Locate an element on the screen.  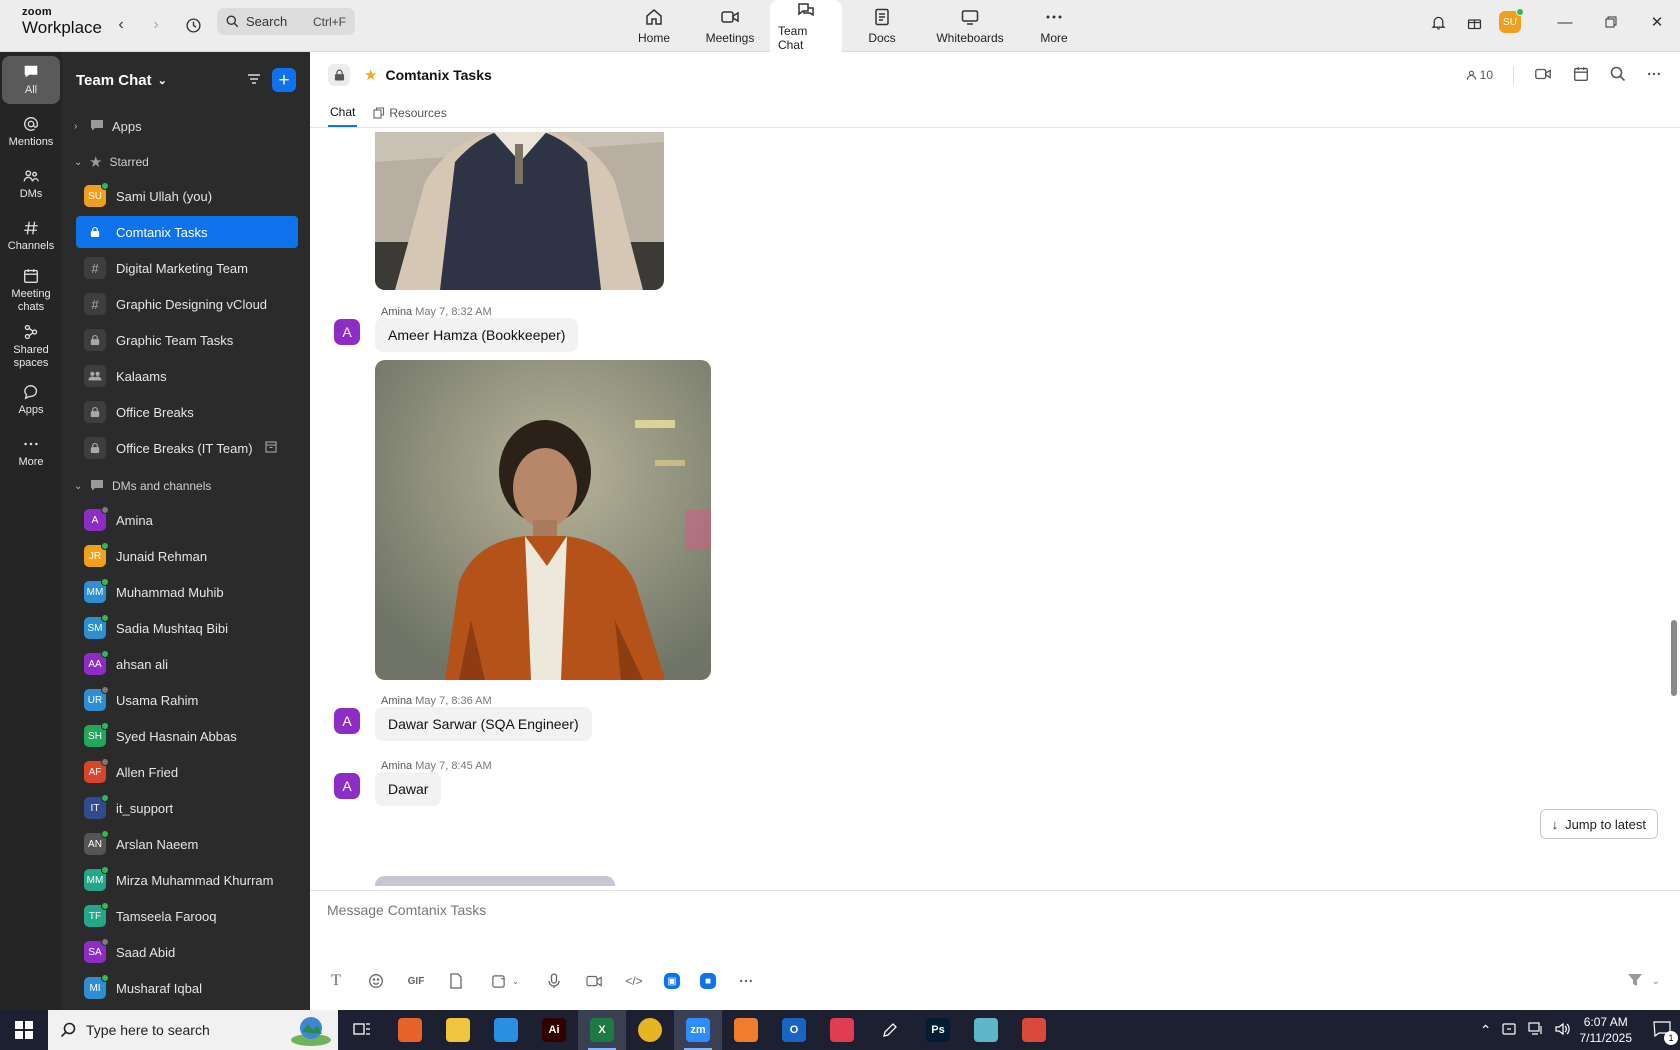
illustrator-taskbar-icon: Ai is located at coordinates (554, 1030).